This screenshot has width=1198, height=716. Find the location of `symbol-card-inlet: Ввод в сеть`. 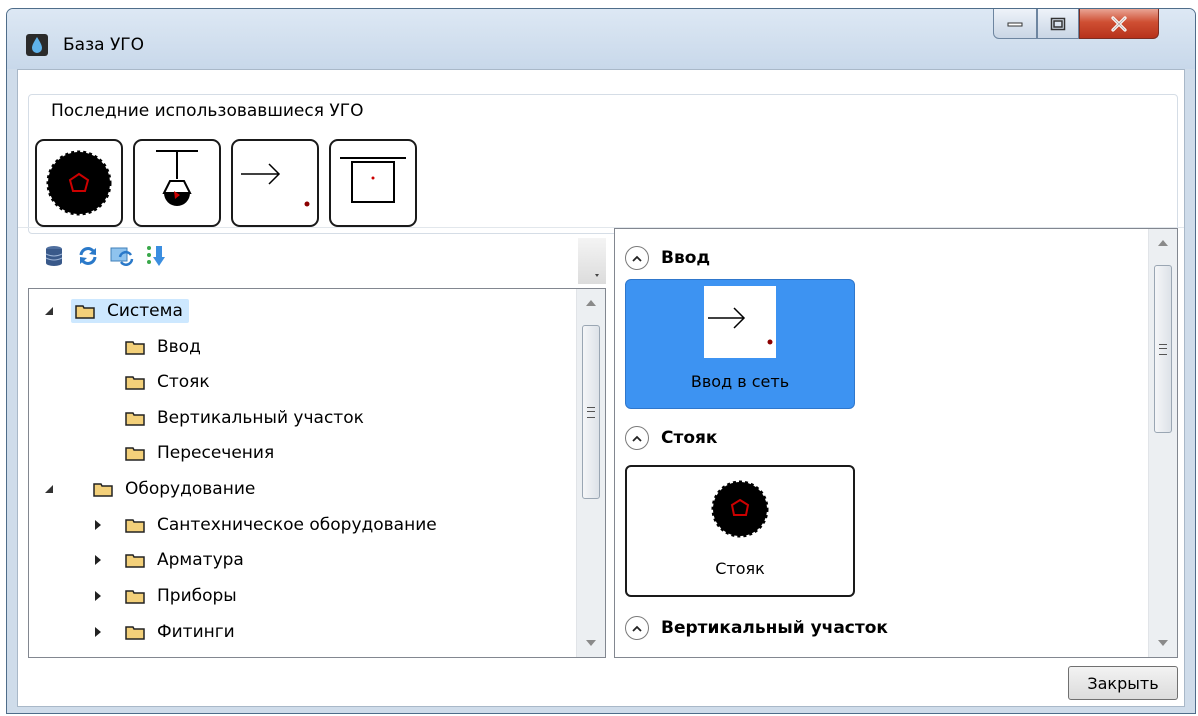

symbol-card-inlet: Ввод в сеть is located at coordinates (740, 344).